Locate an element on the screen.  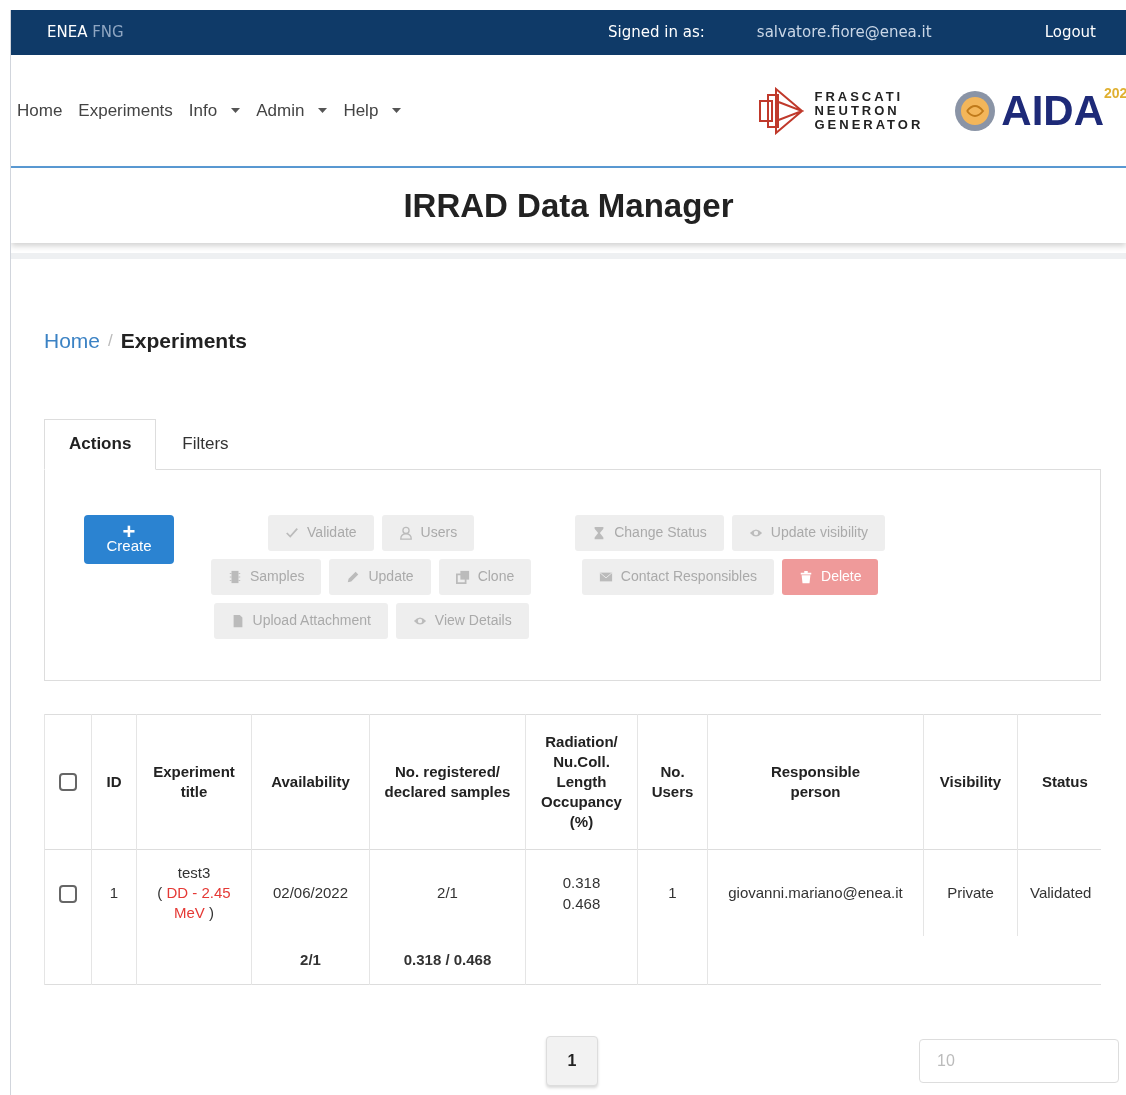
user-email: salvatore.fiore@enea.it is located at coordinates (844, 33).